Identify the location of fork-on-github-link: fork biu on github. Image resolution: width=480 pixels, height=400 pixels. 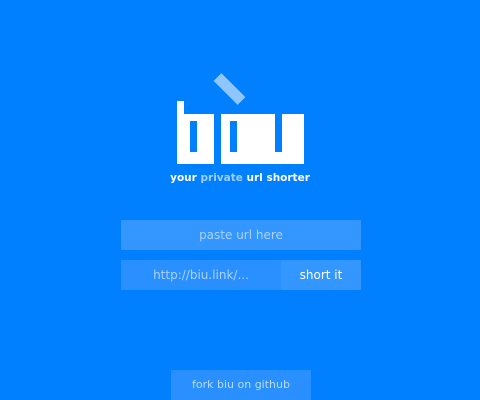
(241, 385).